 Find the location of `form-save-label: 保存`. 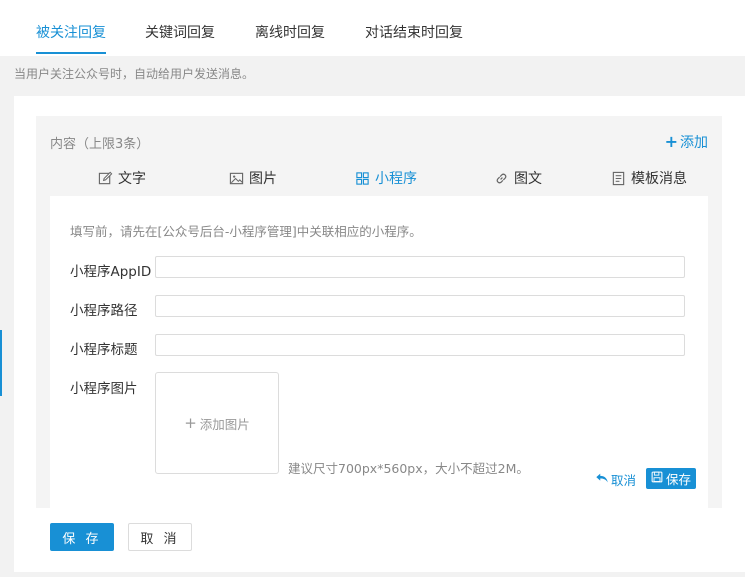

form-save-label: 保存 is located at coordinates (679, 479).